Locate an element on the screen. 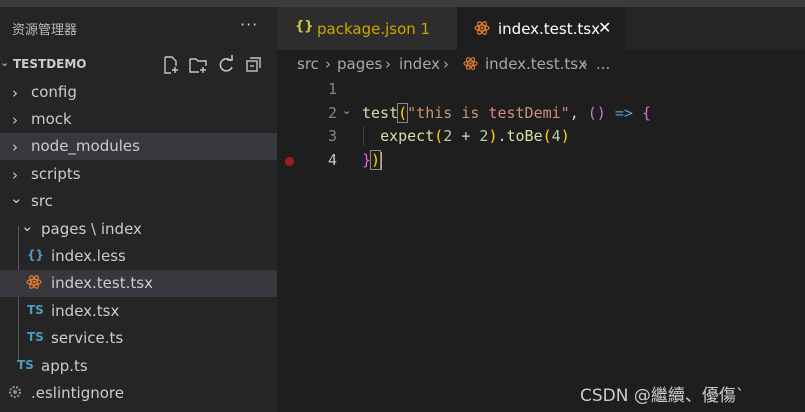  tree-item-index-less: {} index.less is located at coordinates (138, 256).